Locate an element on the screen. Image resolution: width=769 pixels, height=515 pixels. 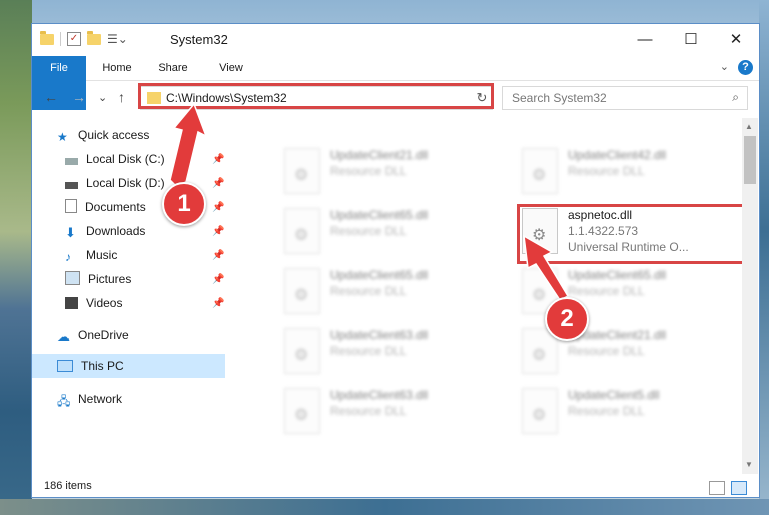
window-title: System32 is located at coordinates (199, 39).